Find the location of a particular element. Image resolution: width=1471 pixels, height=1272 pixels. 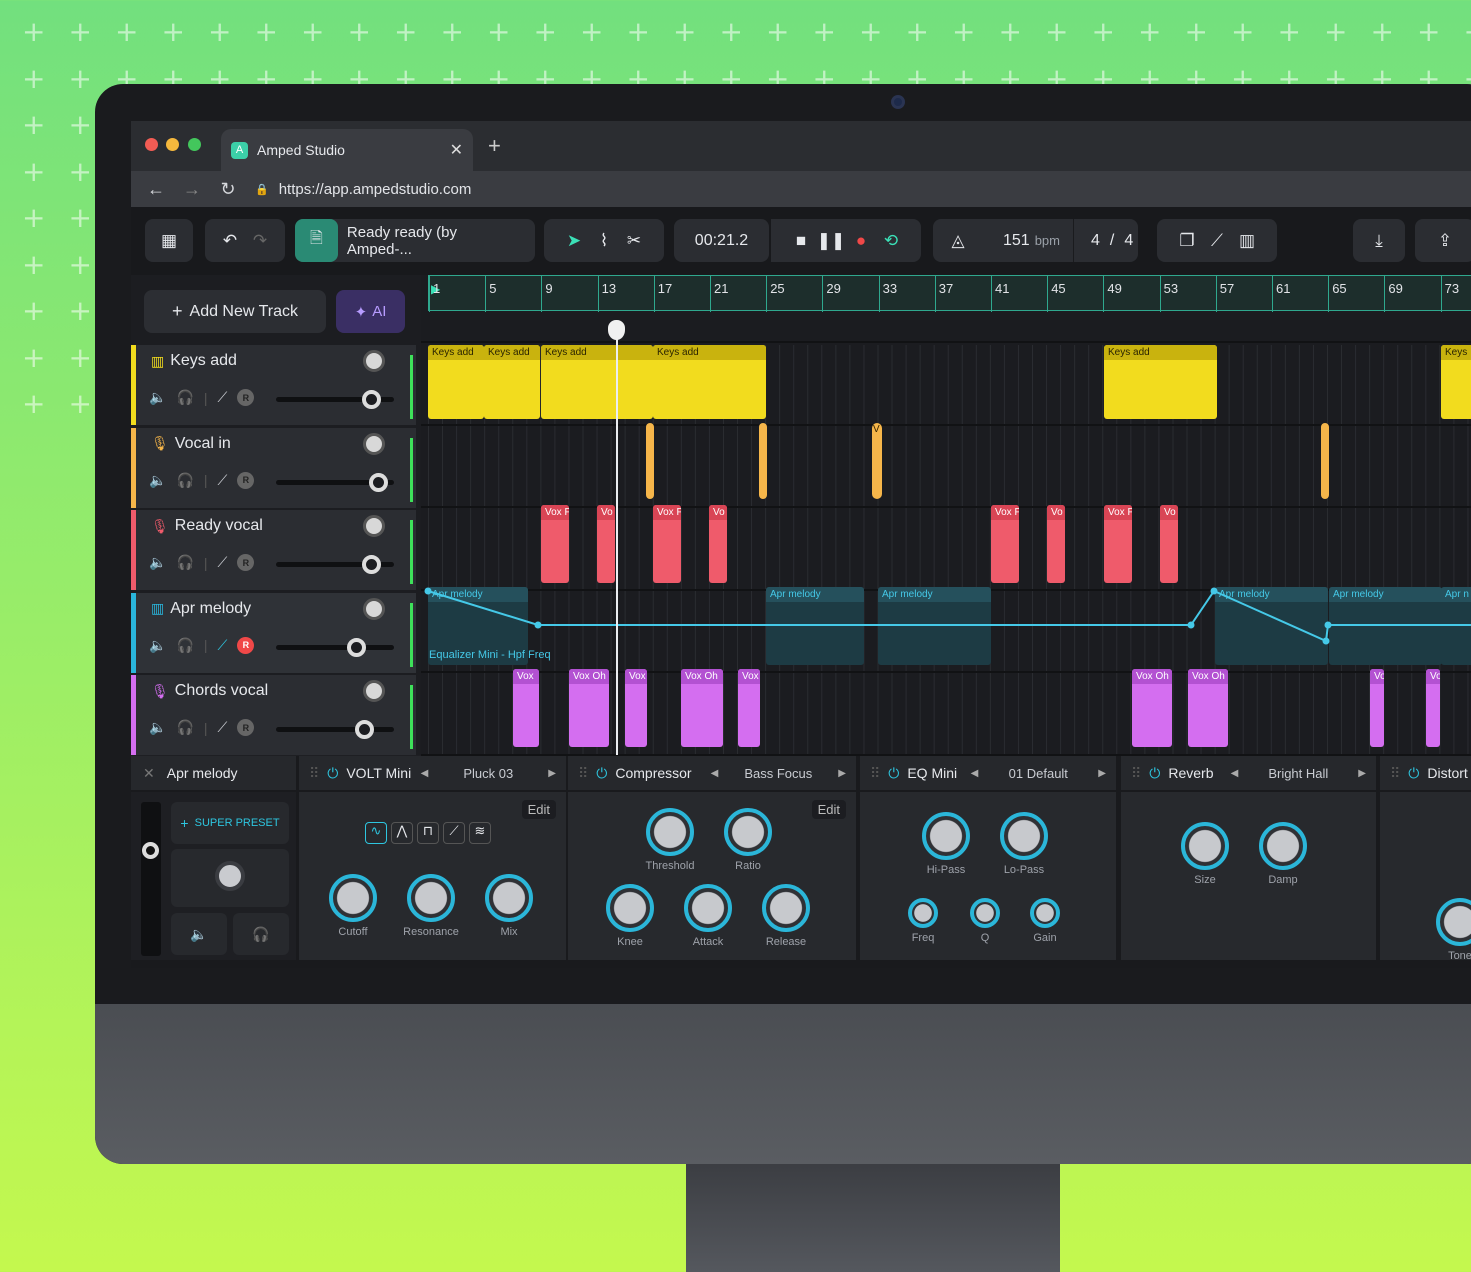

share-button: ⇪ is located at coordinates (1443, 240).